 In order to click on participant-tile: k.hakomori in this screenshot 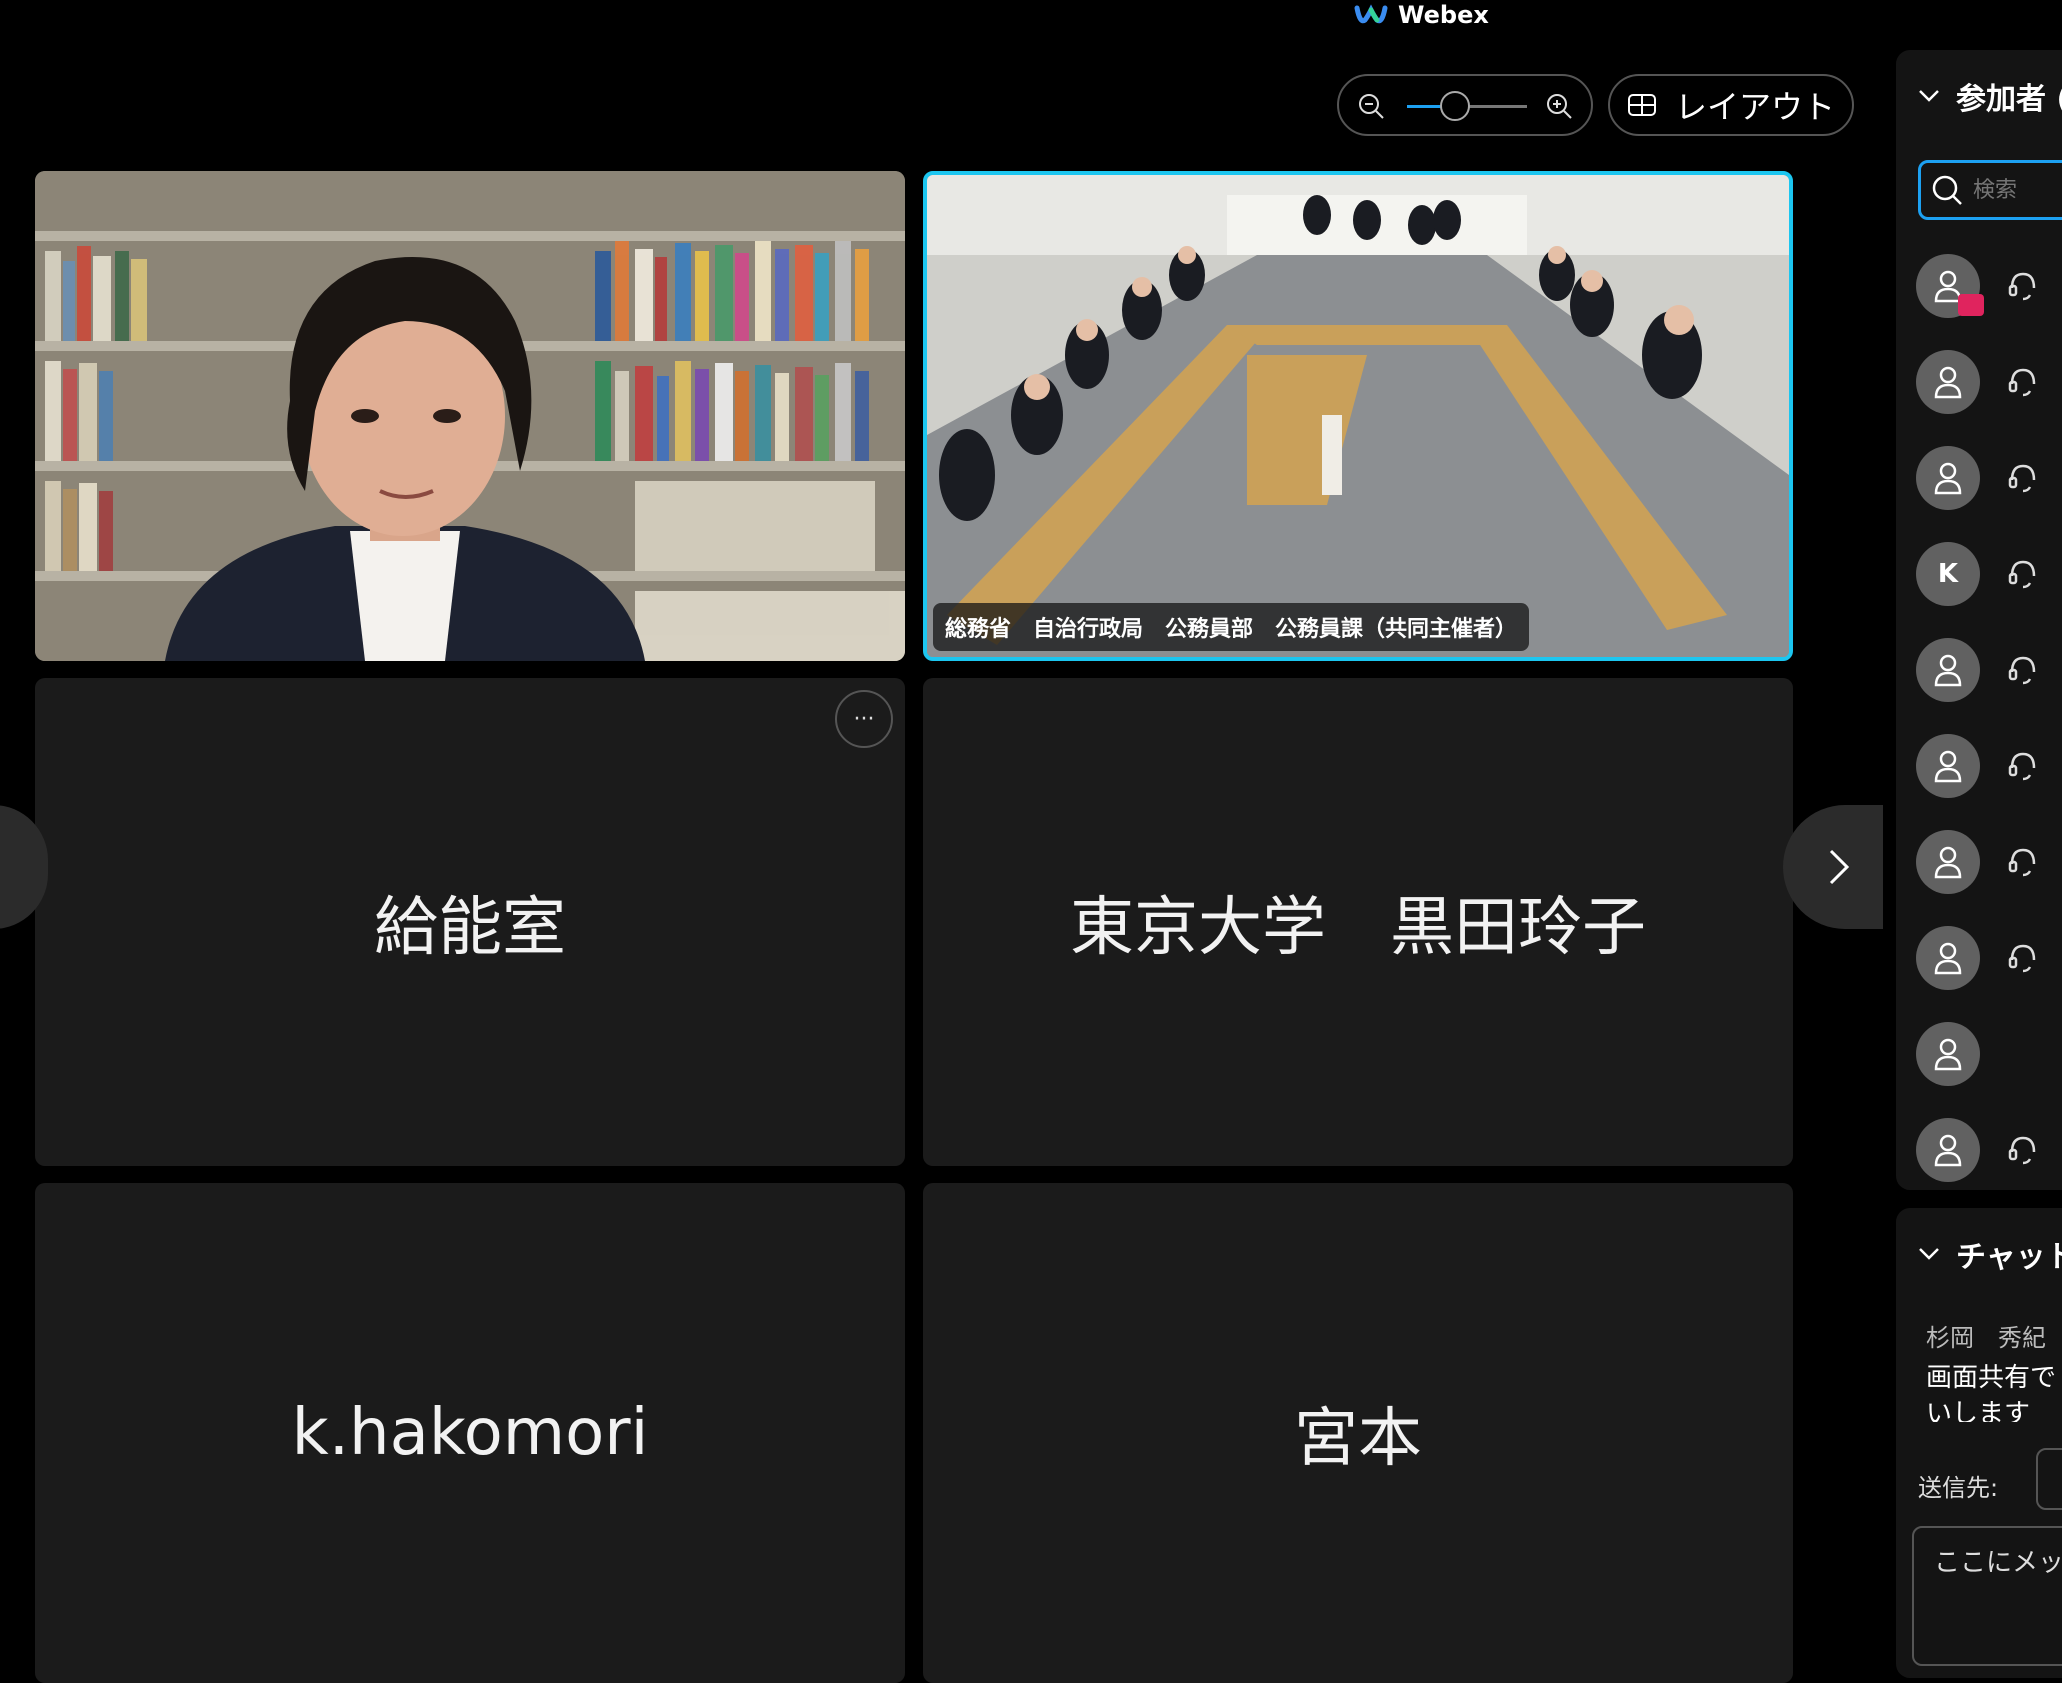, I will do `click(470, 1433)`.